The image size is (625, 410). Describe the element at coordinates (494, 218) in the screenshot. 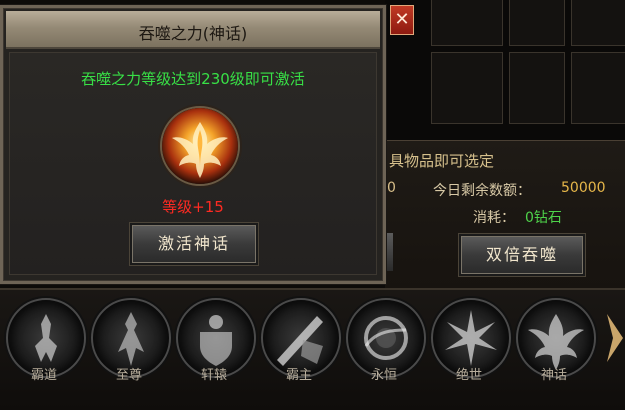

I see `cost-label: 消耗：` at that location.